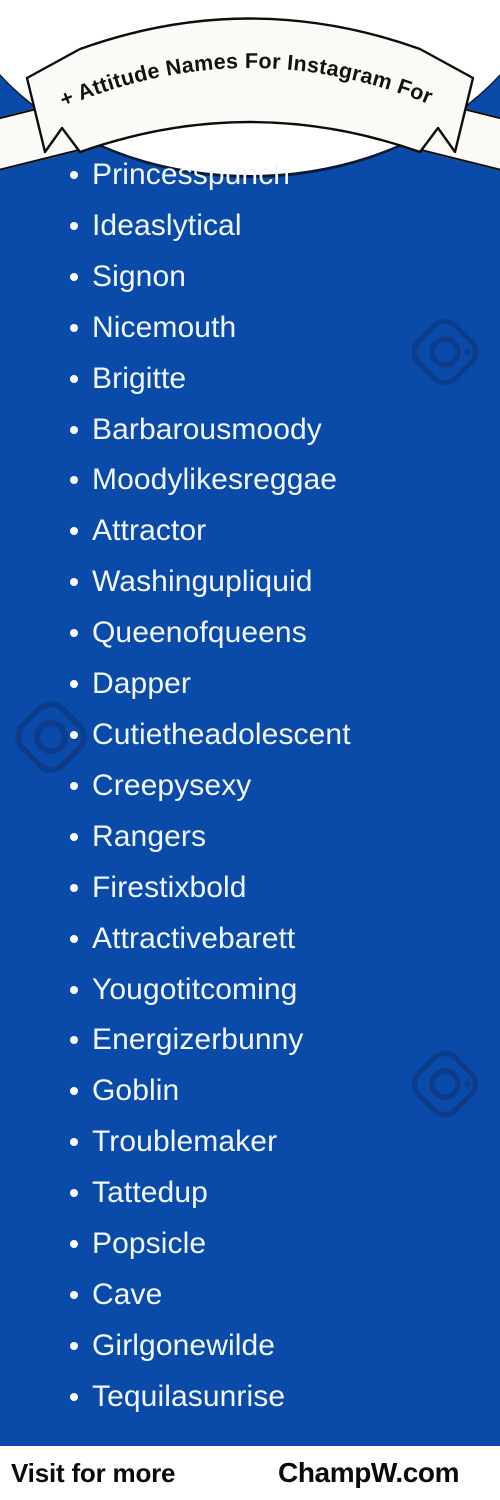 The image size is (500, 1500). What do you see at coordinates (136, 1091) in the screenshot?
I see `list-item-label: Goblin` at bounding box center [136, 1091].